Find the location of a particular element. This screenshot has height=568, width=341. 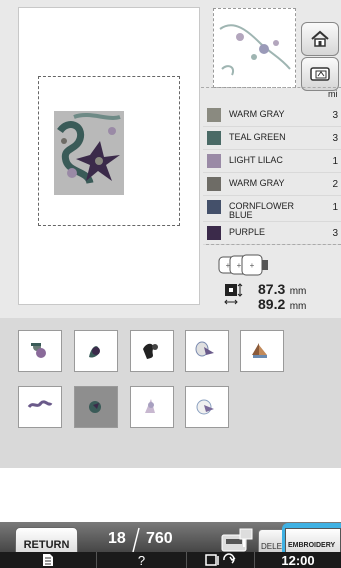

pattern-preview-image is located at coordinates (89, 153).